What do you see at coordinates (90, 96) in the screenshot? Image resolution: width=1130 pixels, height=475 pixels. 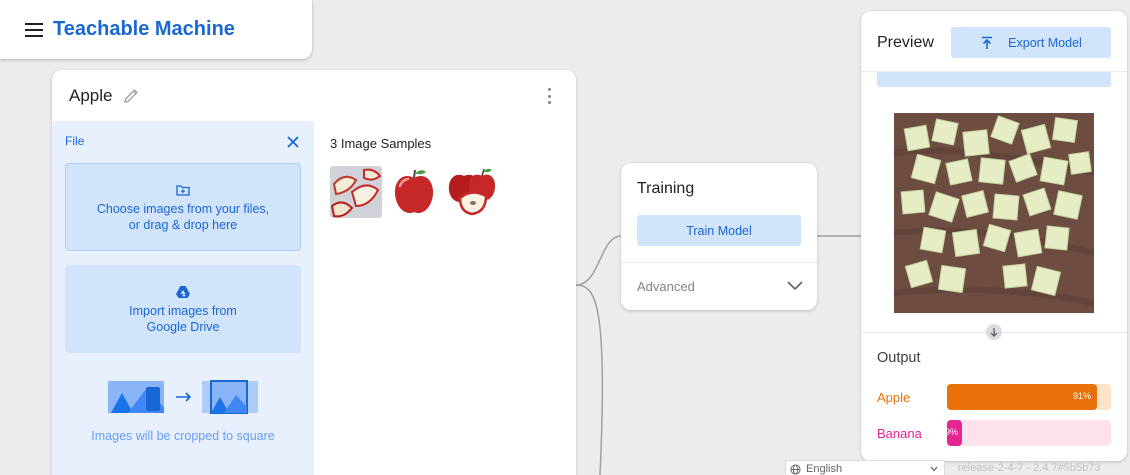 I see `class-name: Apple` at bounding box center [90, 96].